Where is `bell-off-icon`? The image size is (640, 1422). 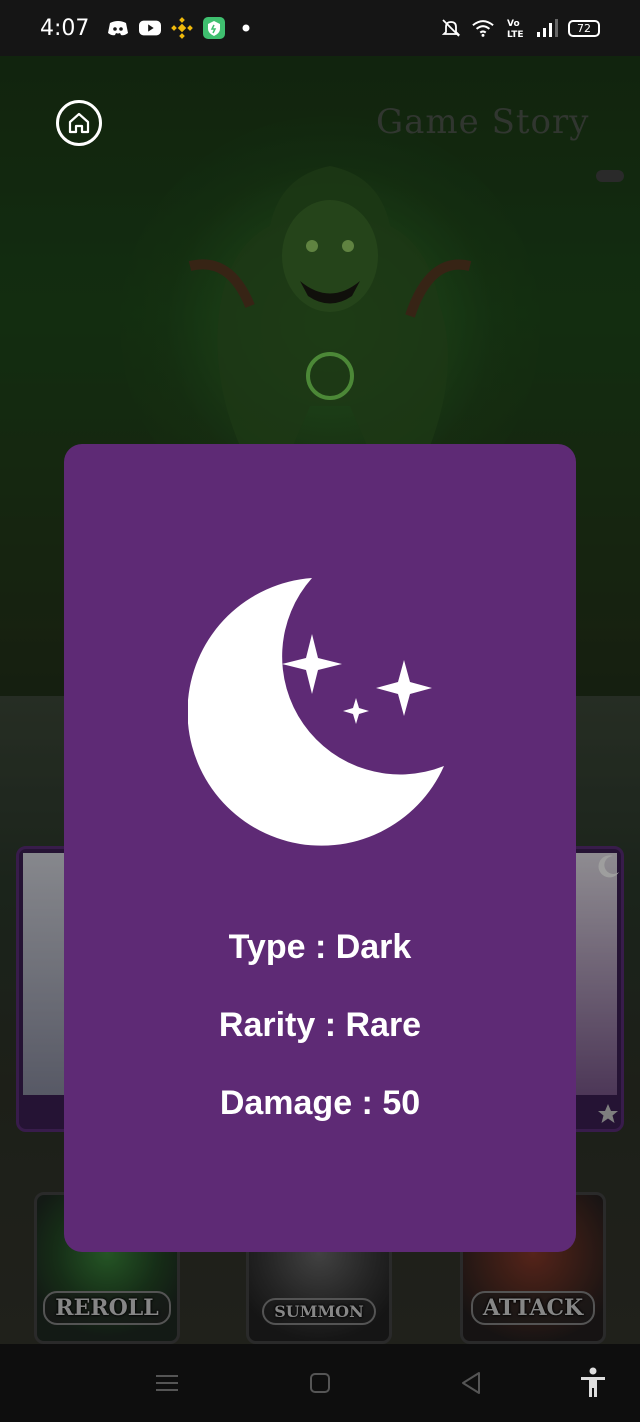
bell-off-icon is located at coordinates (451, 28).